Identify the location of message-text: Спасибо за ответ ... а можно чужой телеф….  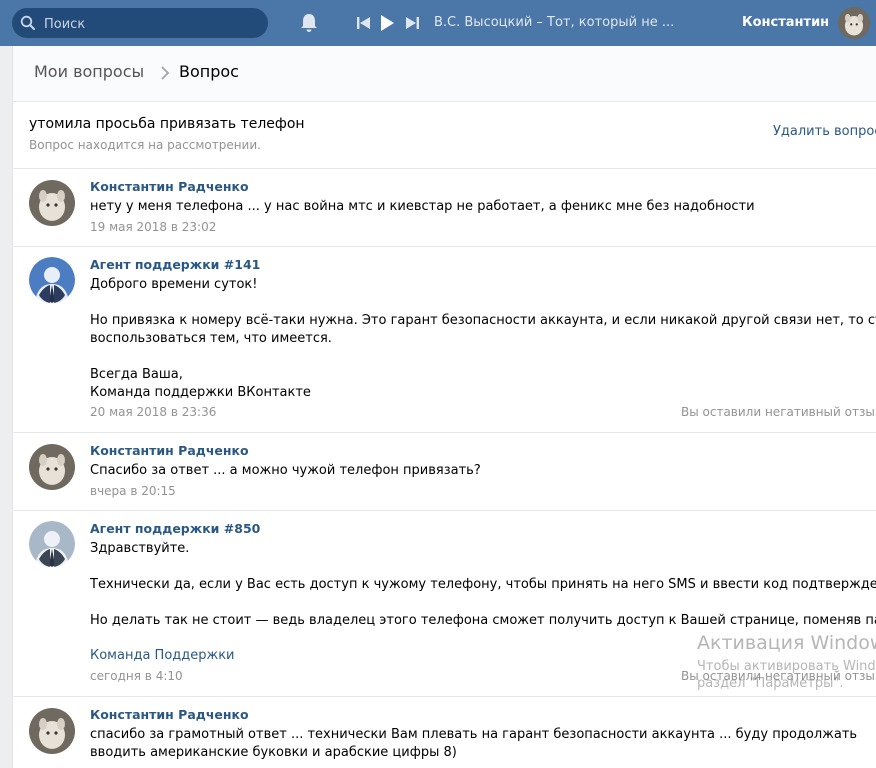
(483, 471).